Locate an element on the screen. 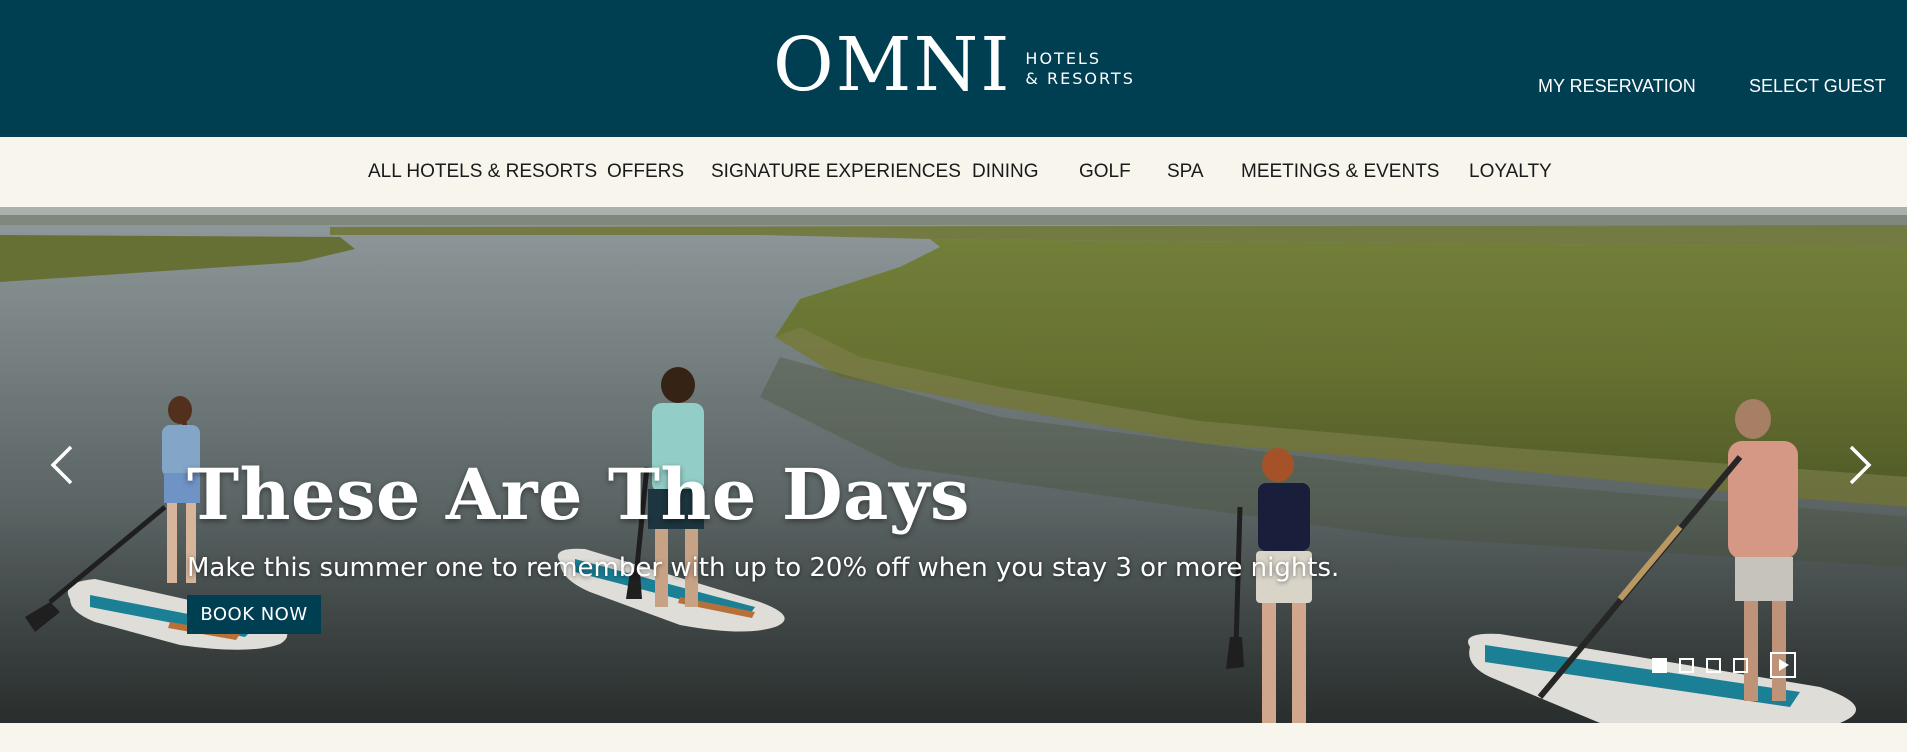 This screenshot has width=1907, height=752. carousel-next-button is located at coordinates (1860, 465).